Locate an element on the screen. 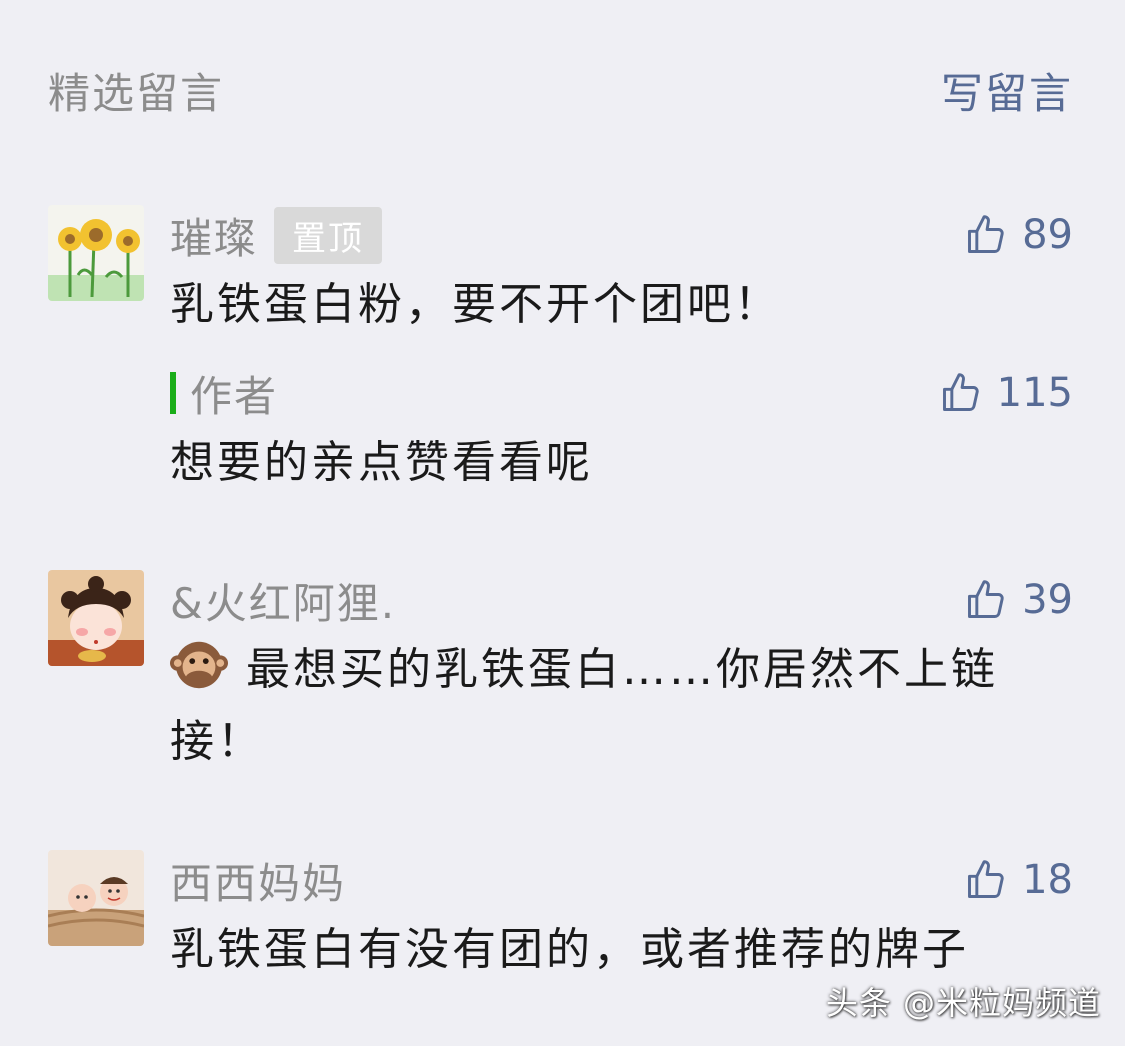 Image resolution: width=1125 pixels, height=1046 pixels. selected-comments-title: 精选留言 is located at coordinates (136, 93).